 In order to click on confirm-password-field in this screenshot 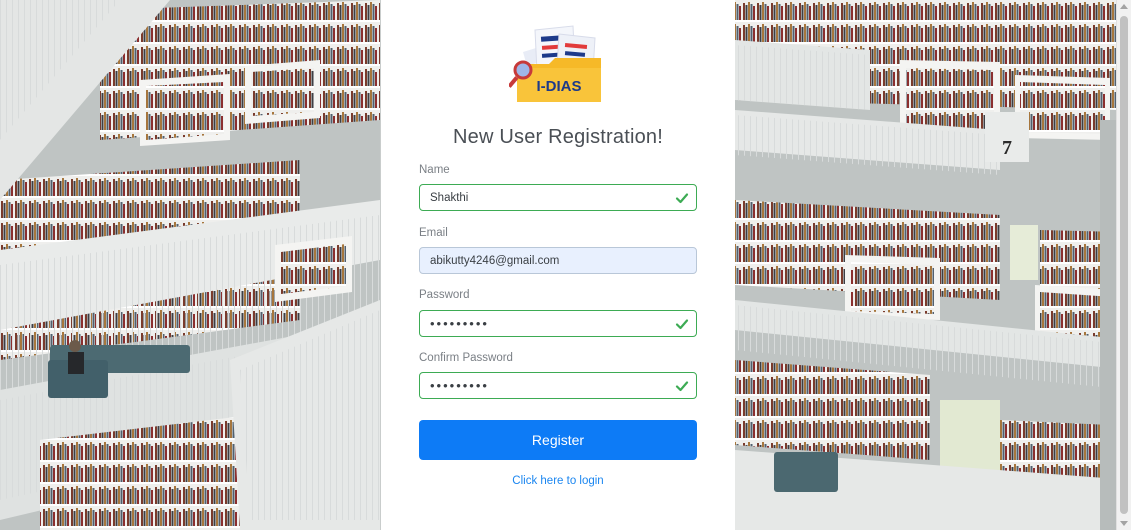, I will do `click(558, 385)`.